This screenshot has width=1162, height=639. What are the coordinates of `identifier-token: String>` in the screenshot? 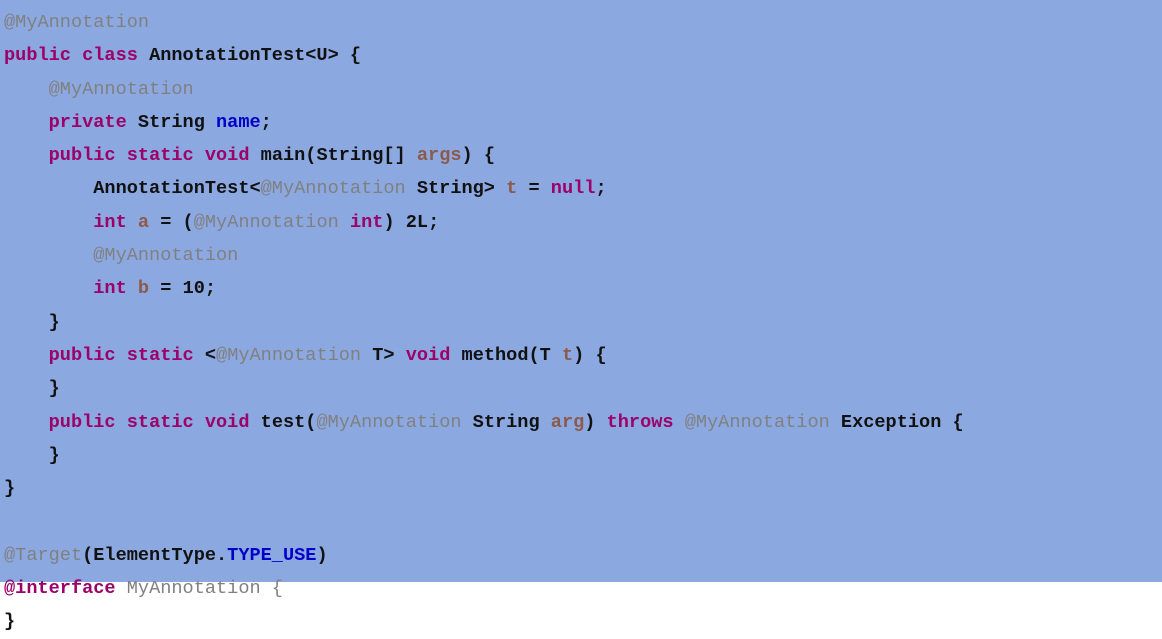 It's located at (456, 189).